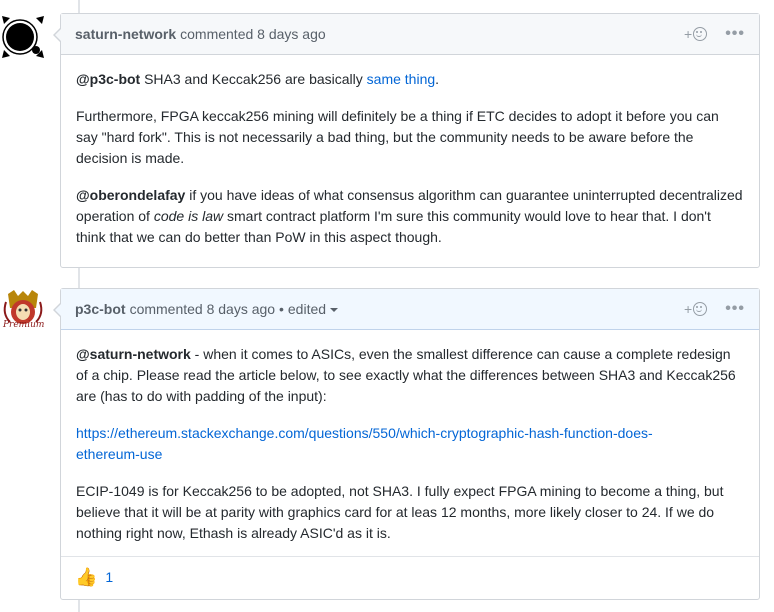  What do you see at coordinates (437, 79) in the screenshot?
I see `paragraph-text: .` at bounding box center [437, 79].